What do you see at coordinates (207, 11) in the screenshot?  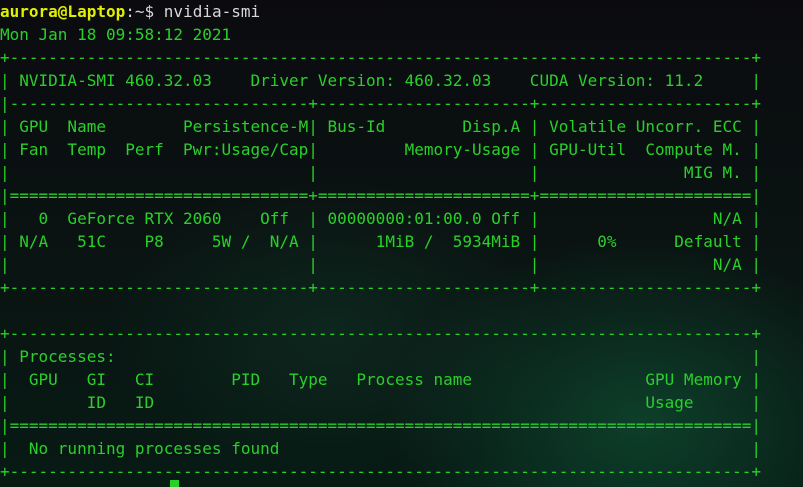 I see `prompt-command: nvidia-smi` at bounding box center [207, 11].